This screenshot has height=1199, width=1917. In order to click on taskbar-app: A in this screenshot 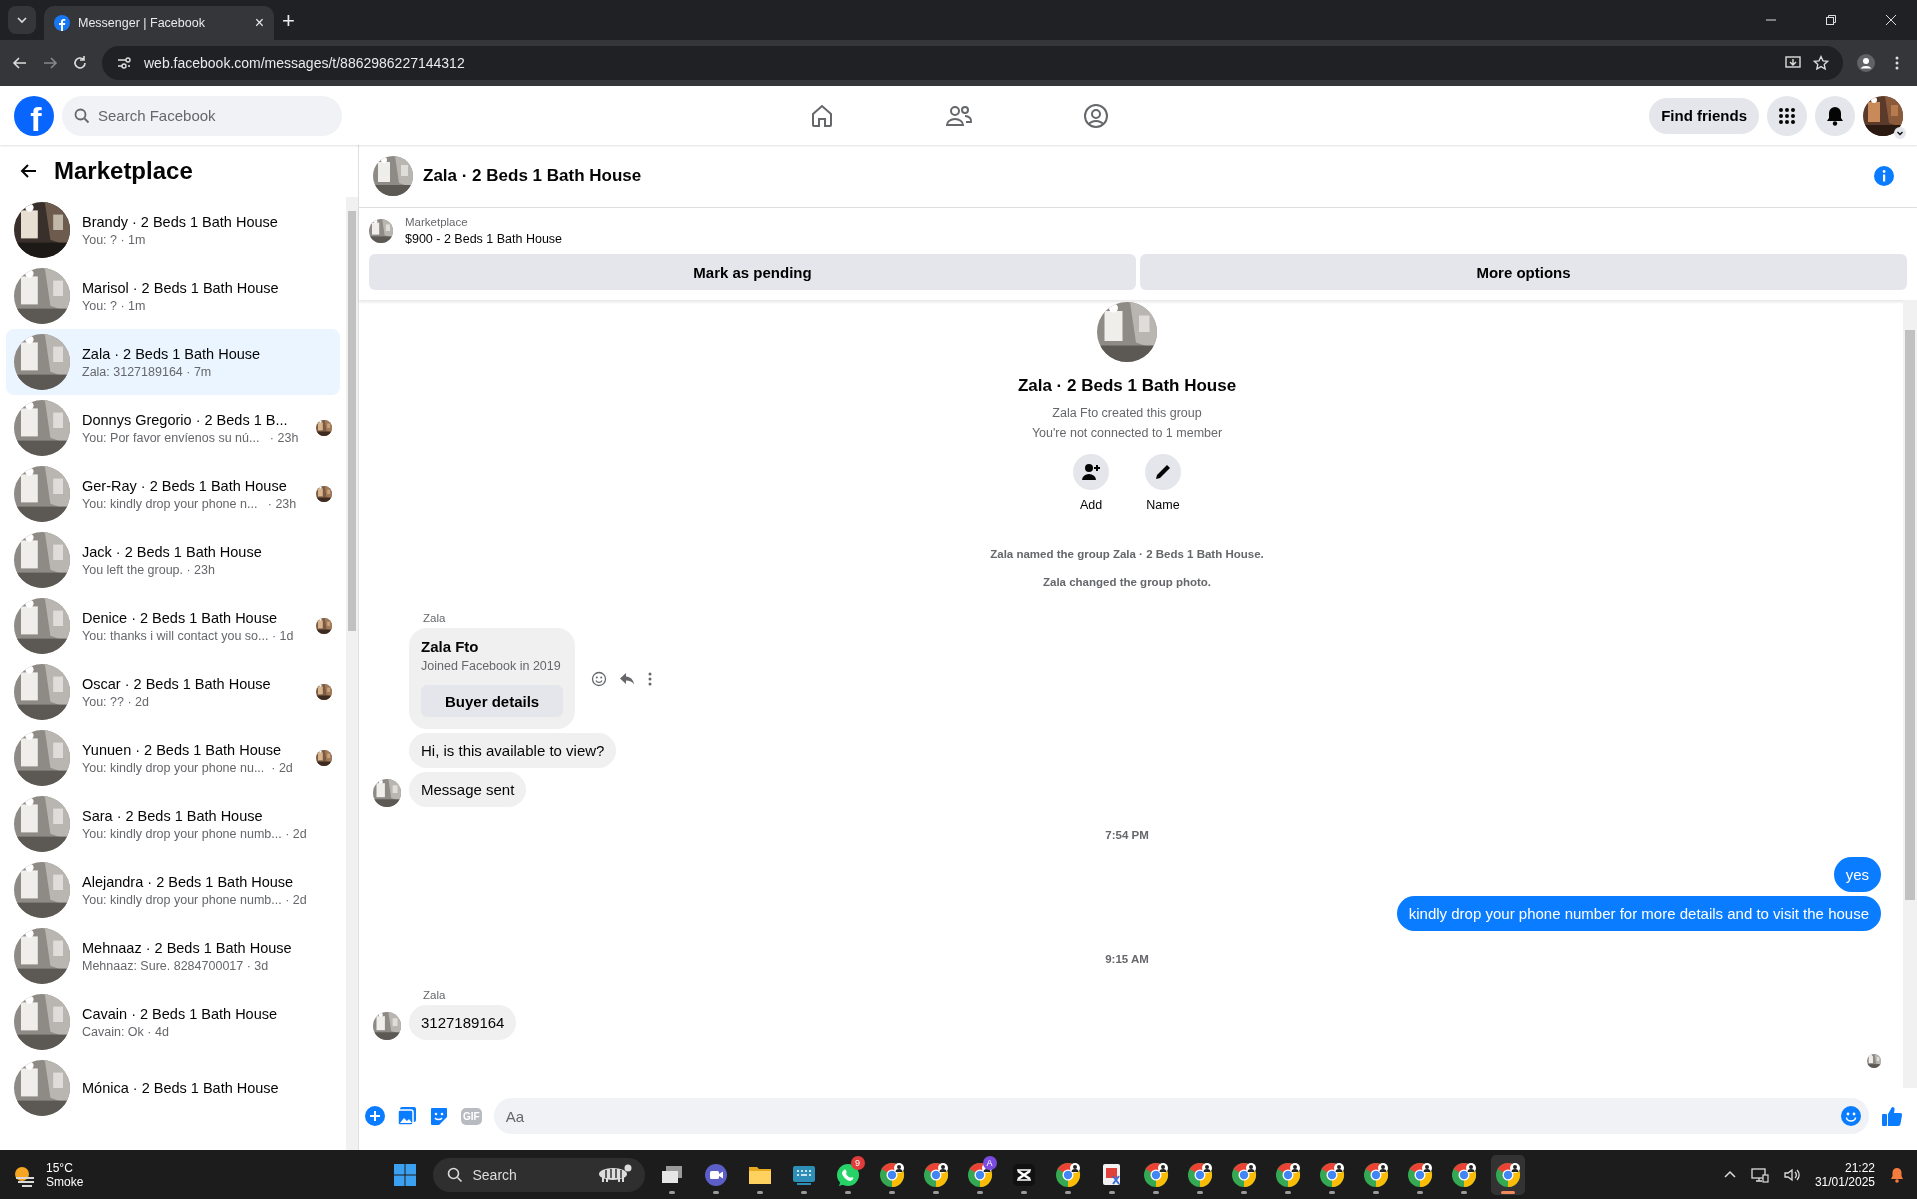, I will do `click(979, 1174)`.